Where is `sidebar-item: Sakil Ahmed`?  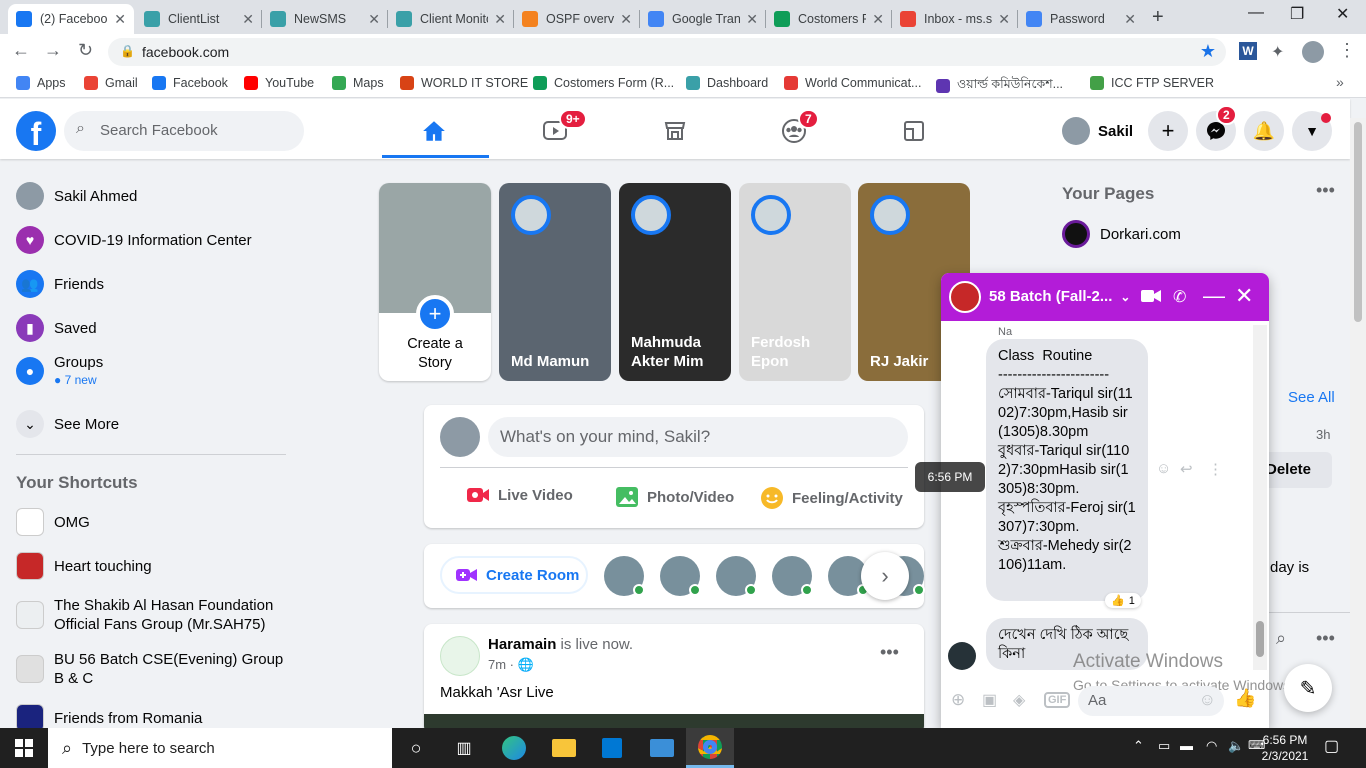 sidebar-item: Sakil Ahmed is located at coordinates (76, 196).